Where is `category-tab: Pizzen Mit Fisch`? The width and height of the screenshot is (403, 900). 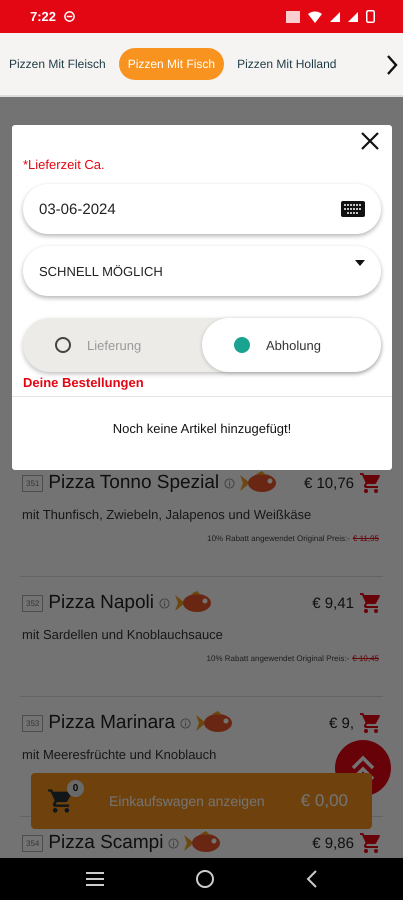
category-tab: Pizzen Mit Fisch is located at coordinates (171, 64).